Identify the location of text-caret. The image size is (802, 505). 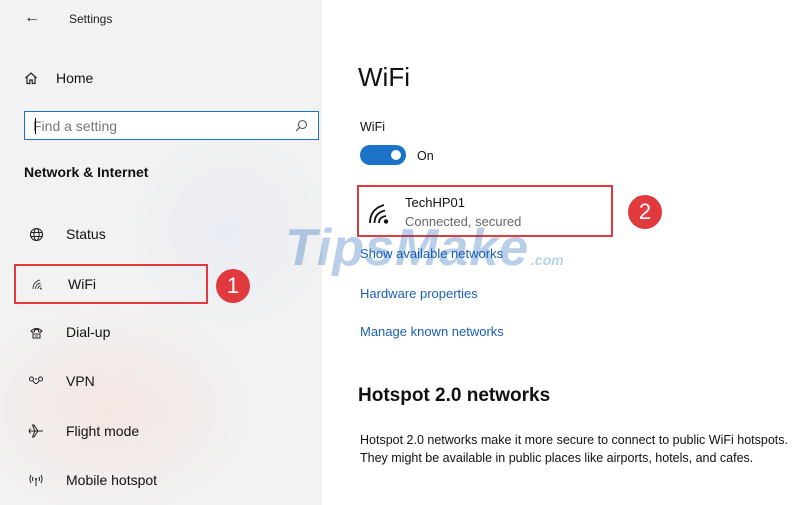
(35, 126).